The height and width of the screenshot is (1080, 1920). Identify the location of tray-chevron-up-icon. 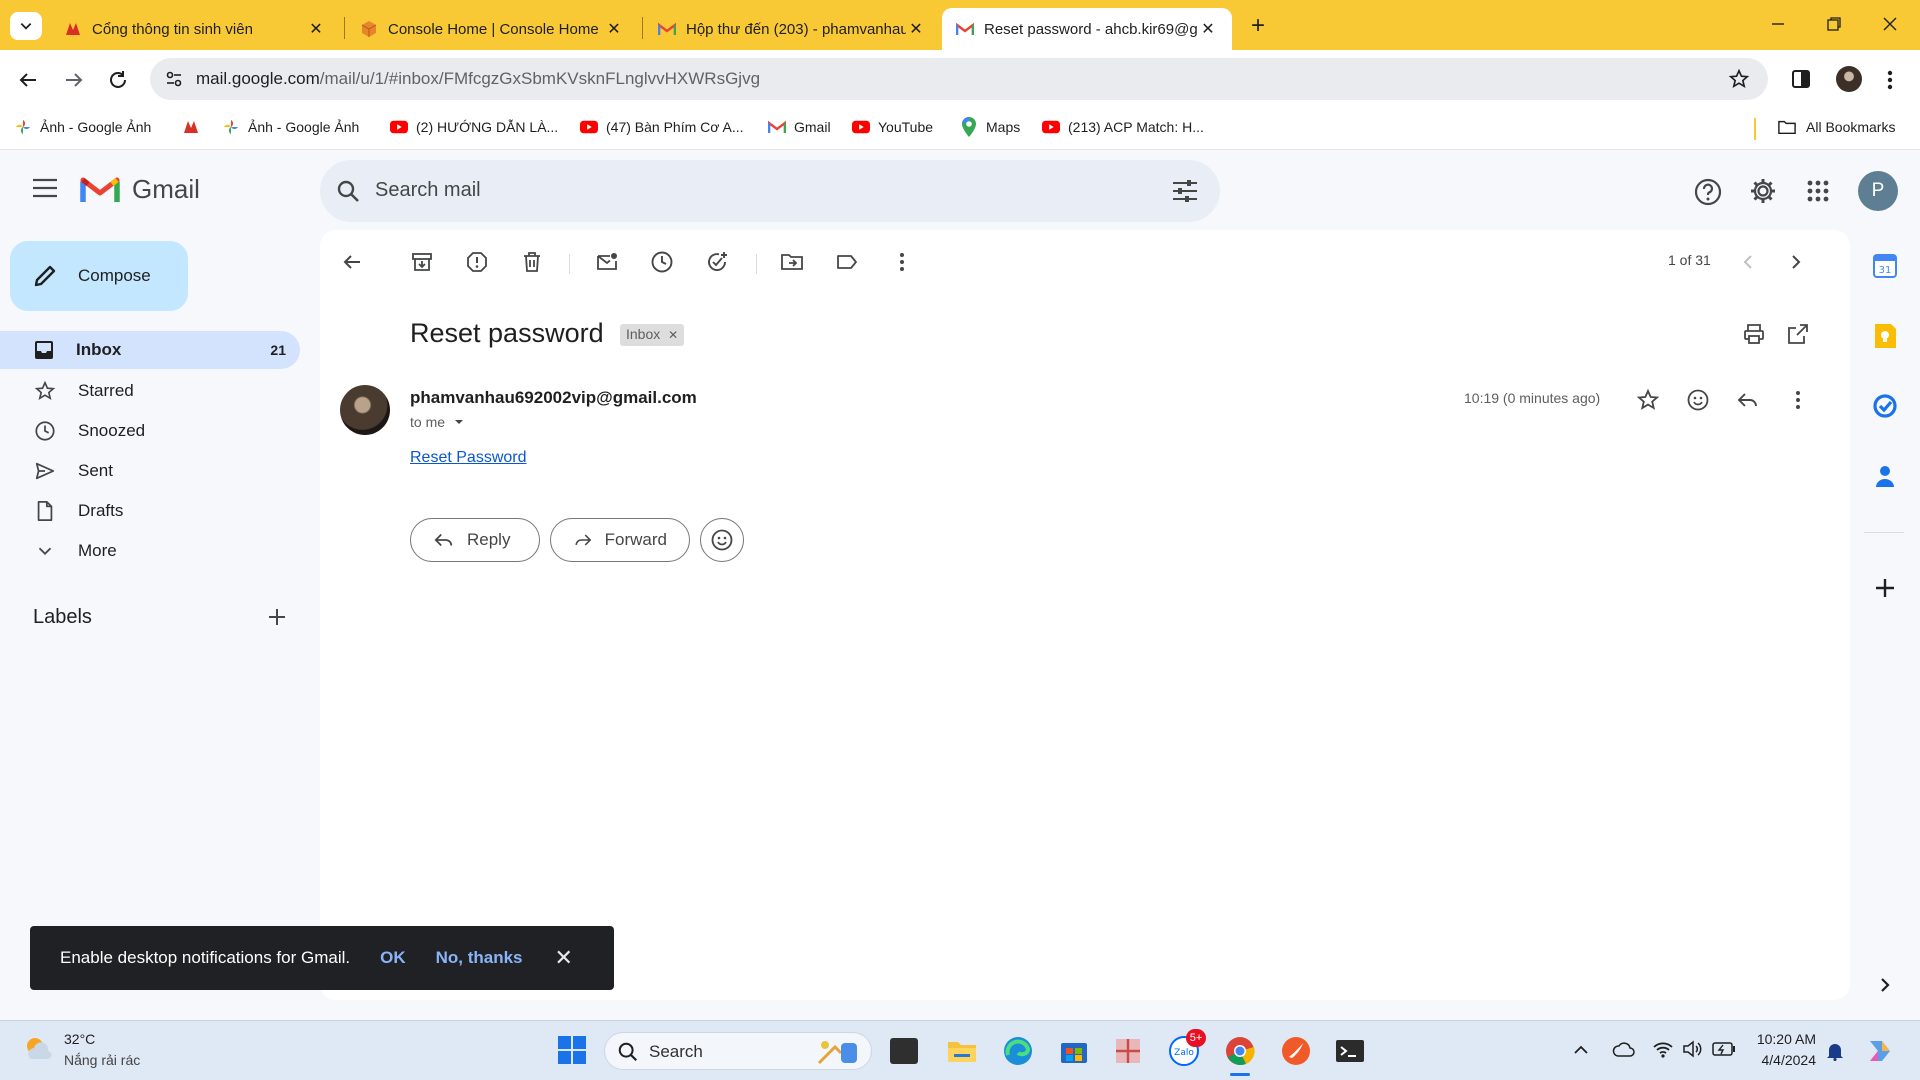
(1581, 1050).